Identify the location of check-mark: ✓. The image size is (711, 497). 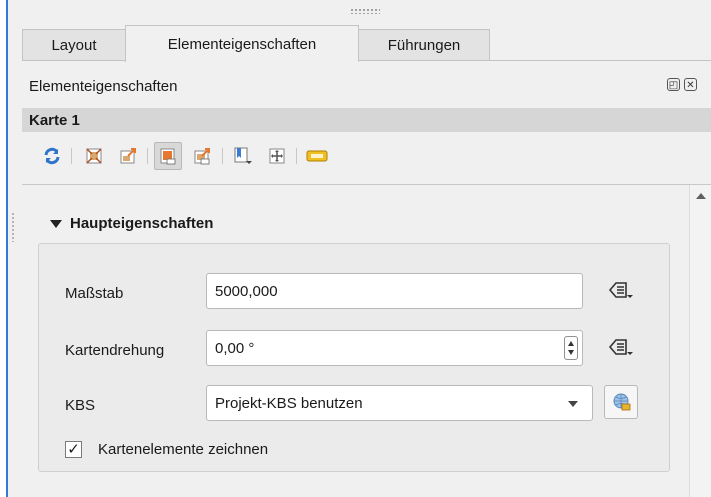
(73, 449).